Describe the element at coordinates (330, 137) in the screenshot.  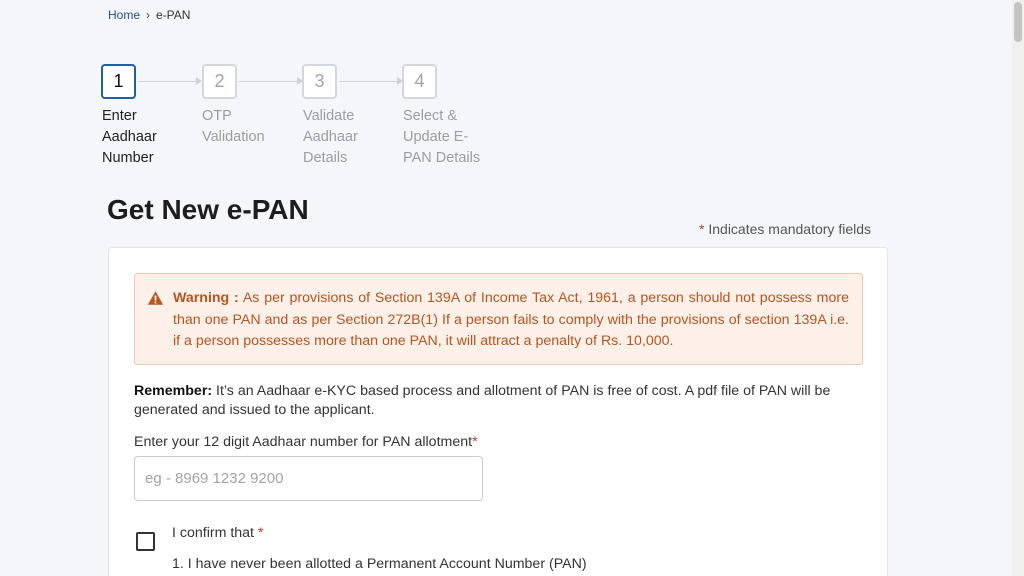
I see `step-3-label: Validate Aadhaar Details` at that location.